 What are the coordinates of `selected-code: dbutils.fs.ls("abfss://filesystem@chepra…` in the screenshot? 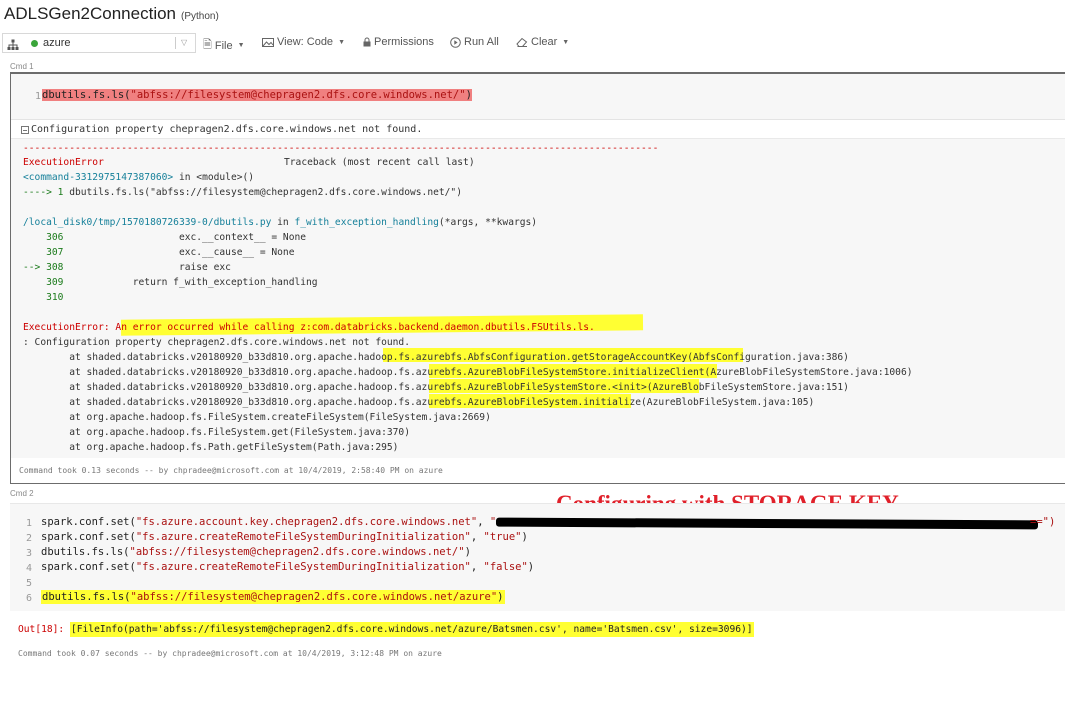 It's located at (257, 95).